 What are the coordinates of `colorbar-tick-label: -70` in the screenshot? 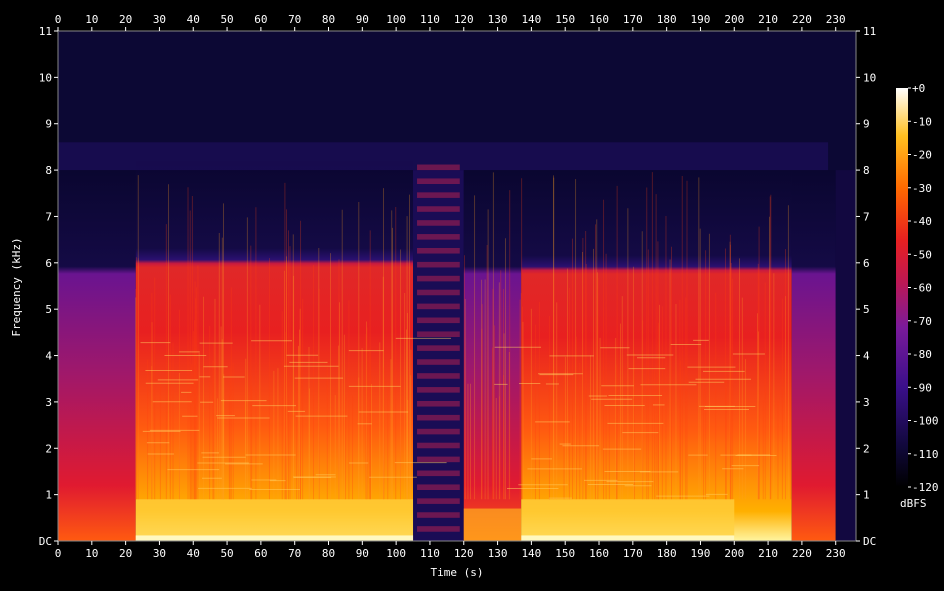 It's located at (922, 321).